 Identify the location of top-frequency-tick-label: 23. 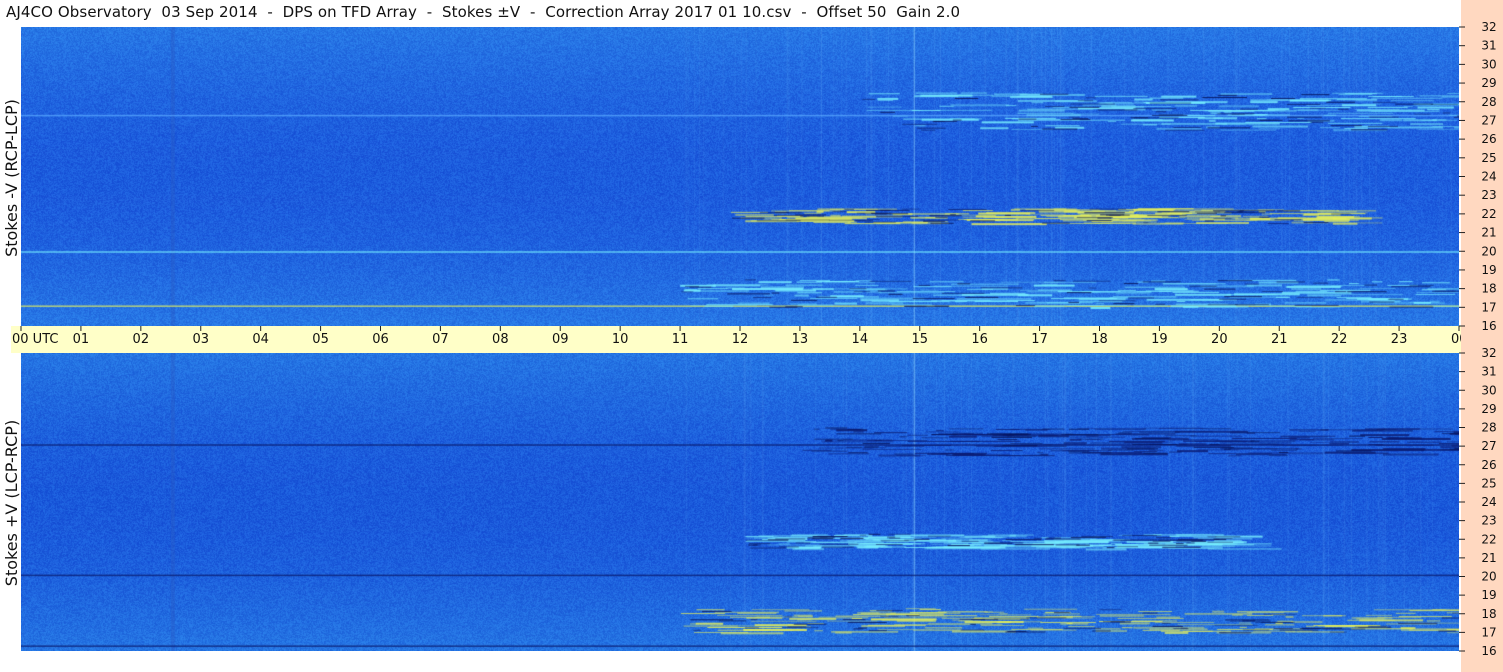
(1488, 195).